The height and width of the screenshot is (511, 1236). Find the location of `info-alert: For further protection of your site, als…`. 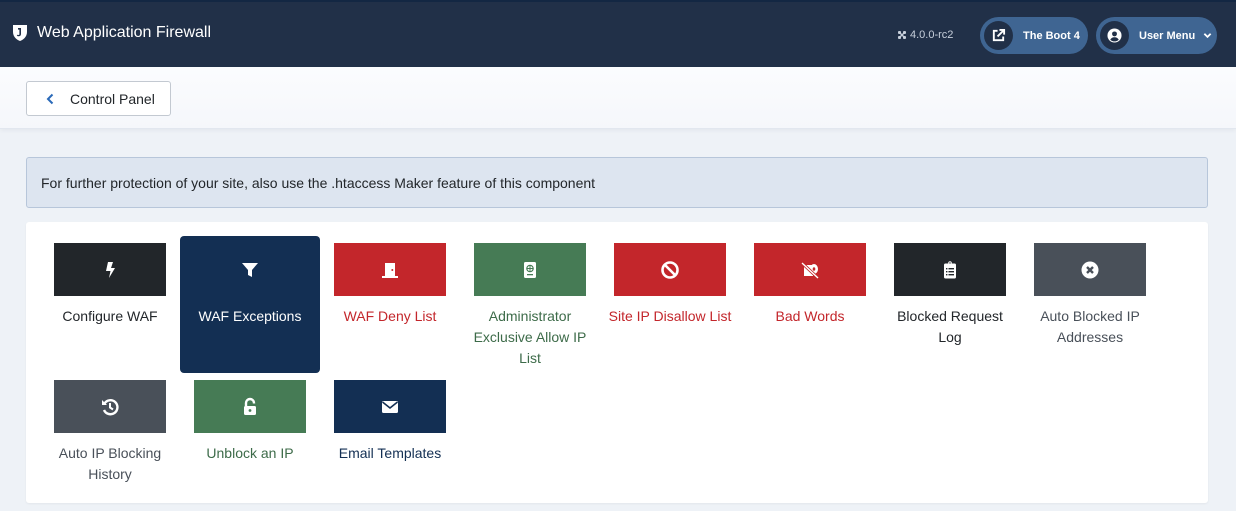

info-alert: For further protection of your site, als… is located at coordinates (617, 182).